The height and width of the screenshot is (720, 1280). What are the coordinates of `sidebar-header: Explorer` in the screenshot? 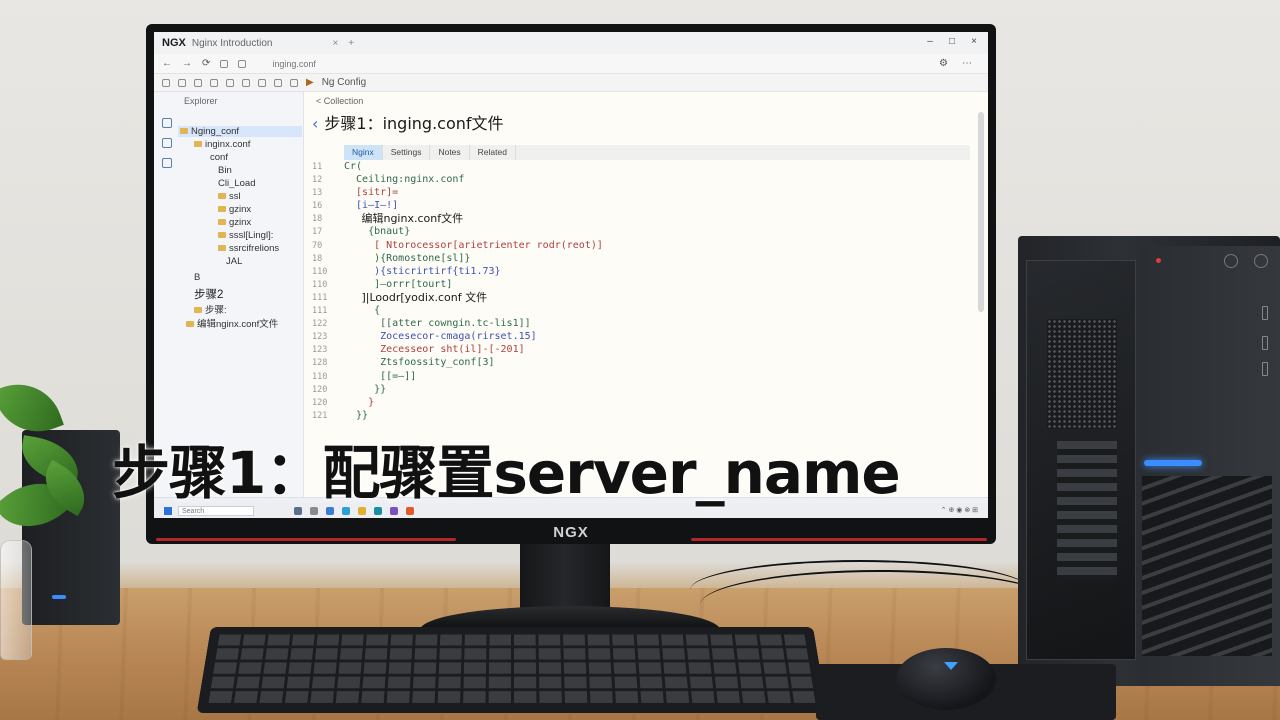 It's located at (201, 101).